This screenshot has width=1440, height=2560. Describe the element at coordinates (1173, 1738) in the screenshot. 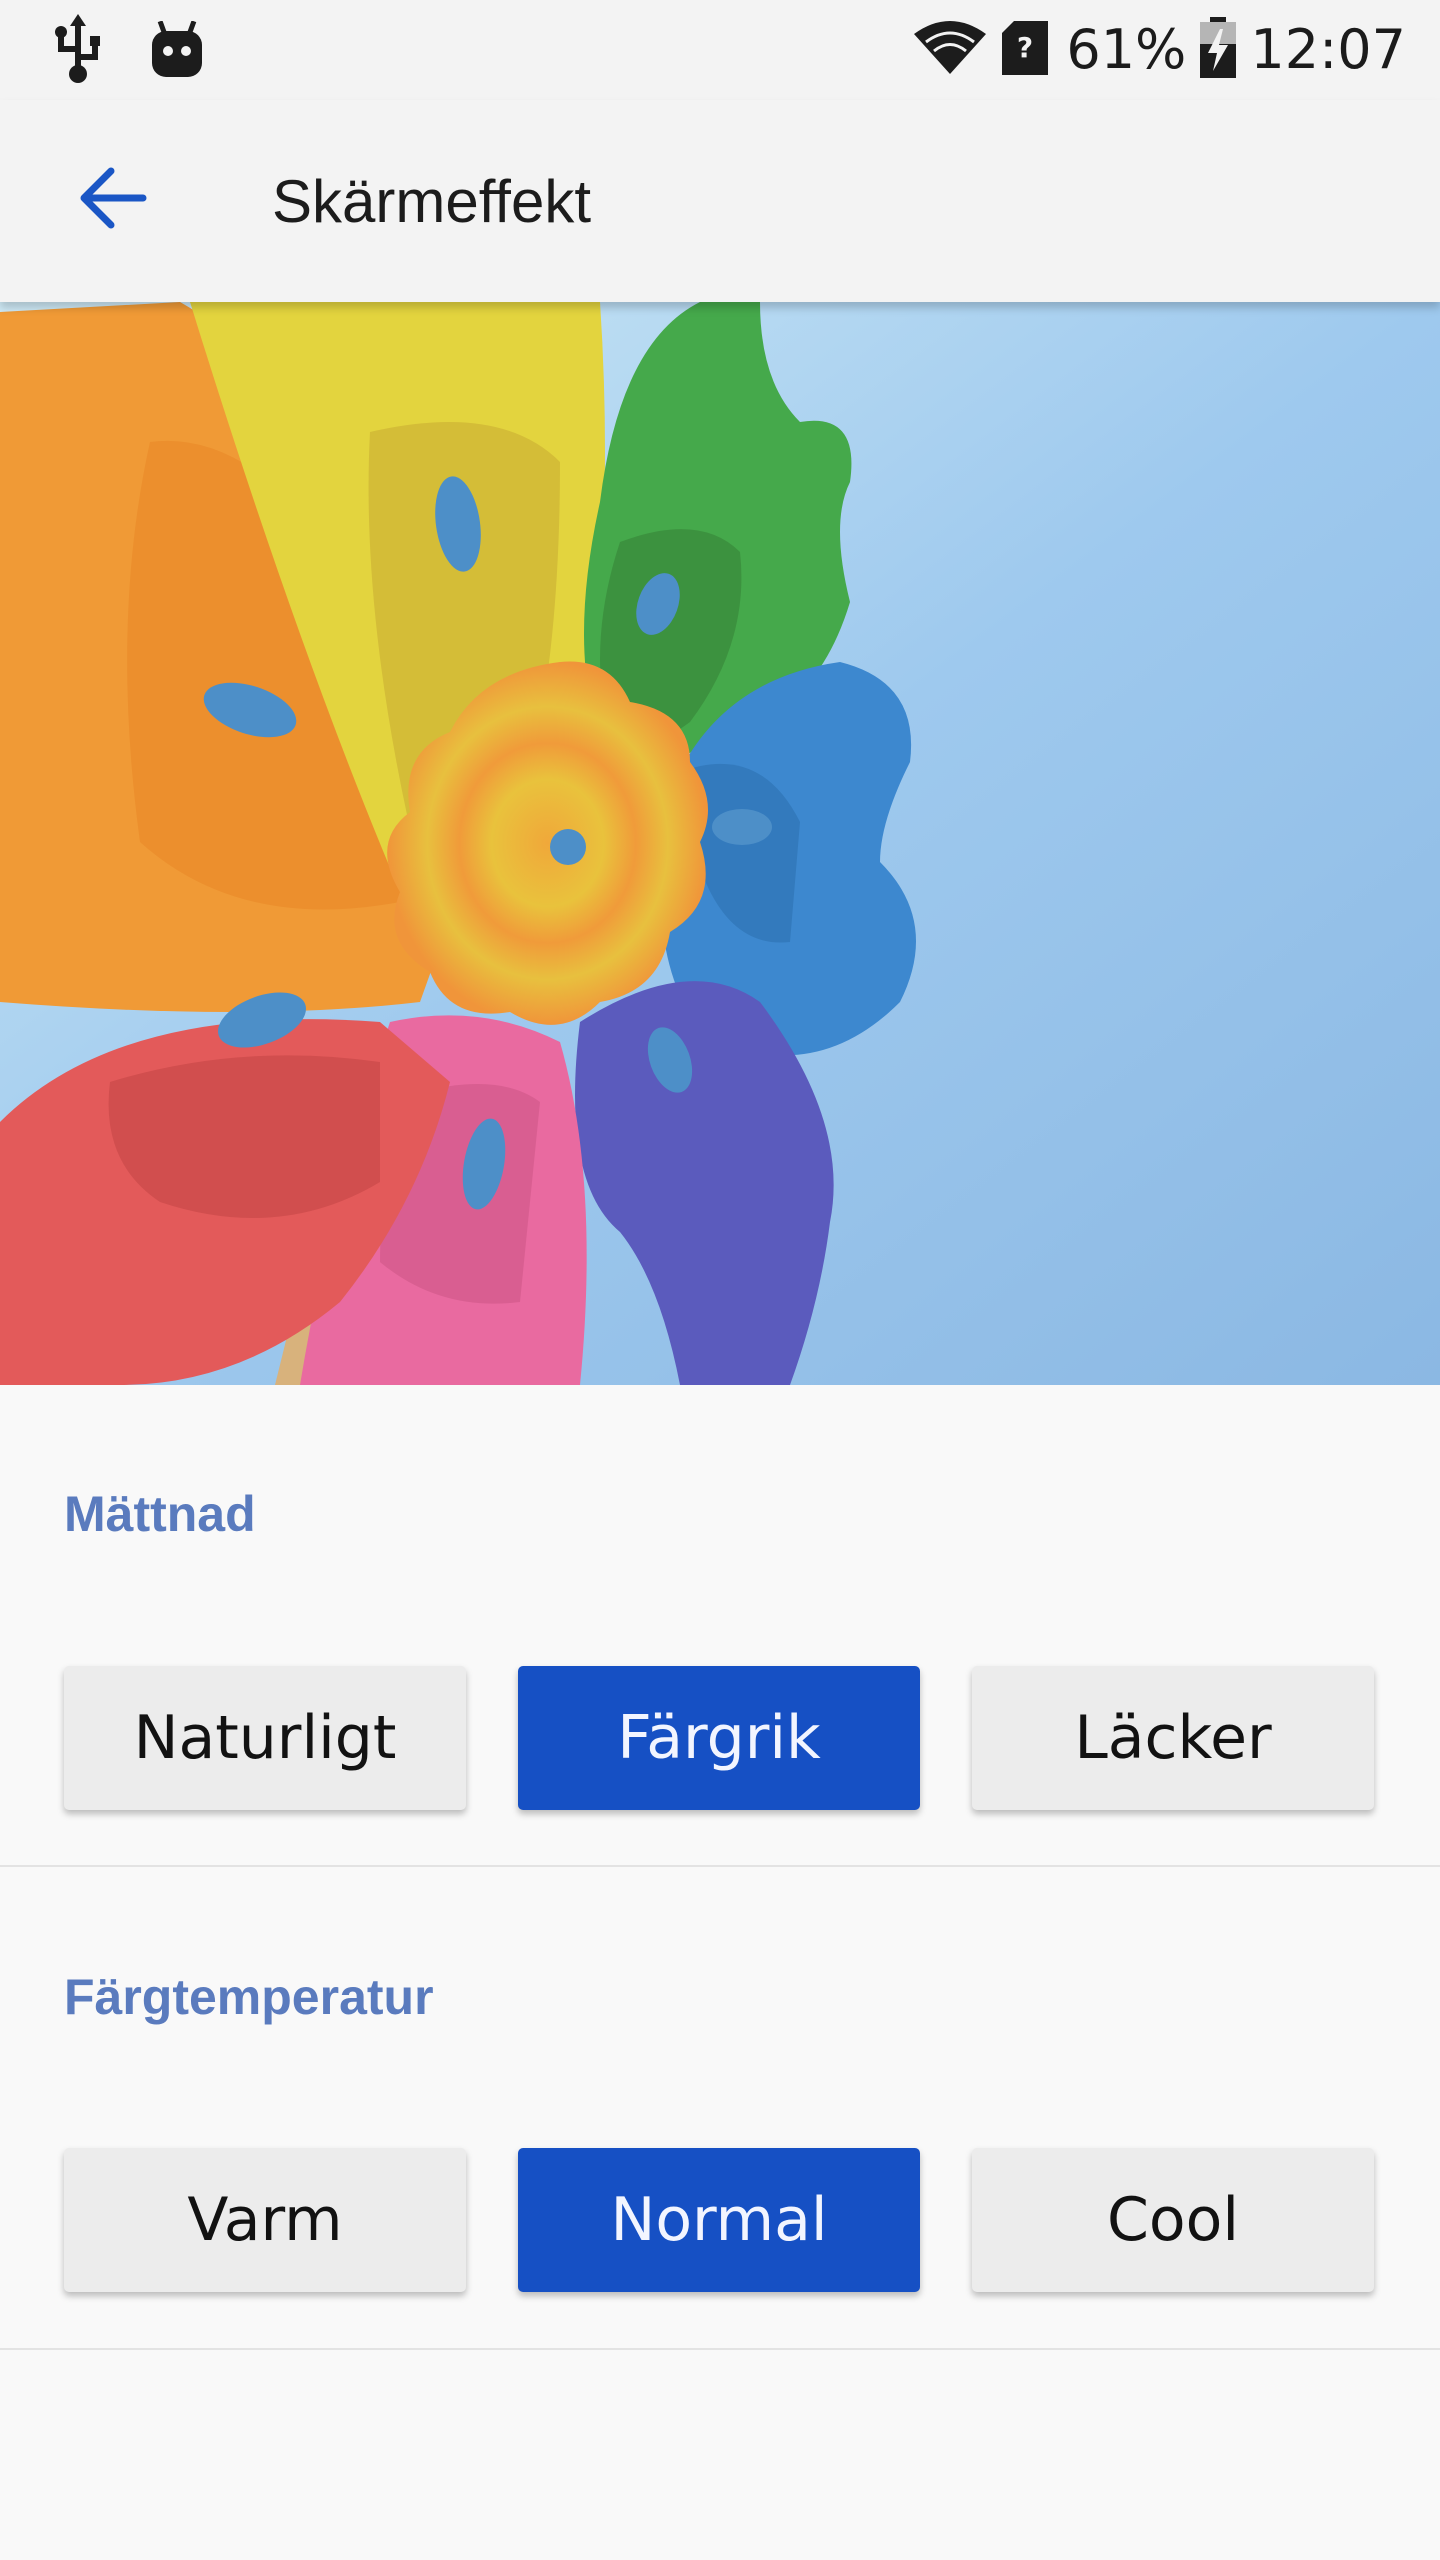

I see `saturation-gorgeous-button: Läcker` at that location.